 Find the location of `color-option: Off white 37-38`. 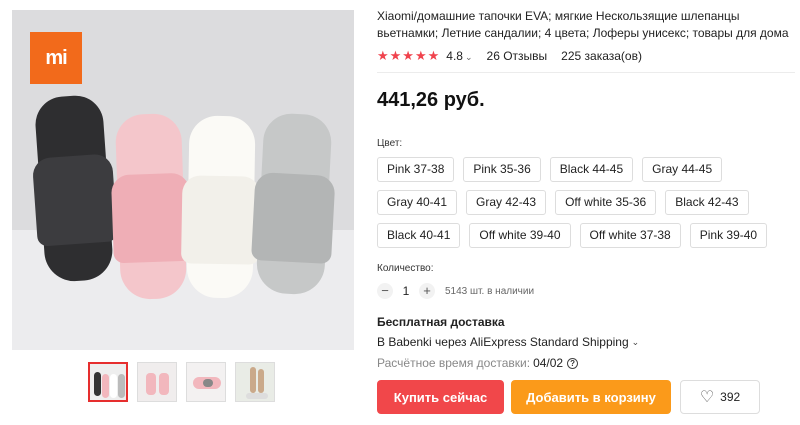

color-option: Off white 37-38 is located at coordinates (630, 235).